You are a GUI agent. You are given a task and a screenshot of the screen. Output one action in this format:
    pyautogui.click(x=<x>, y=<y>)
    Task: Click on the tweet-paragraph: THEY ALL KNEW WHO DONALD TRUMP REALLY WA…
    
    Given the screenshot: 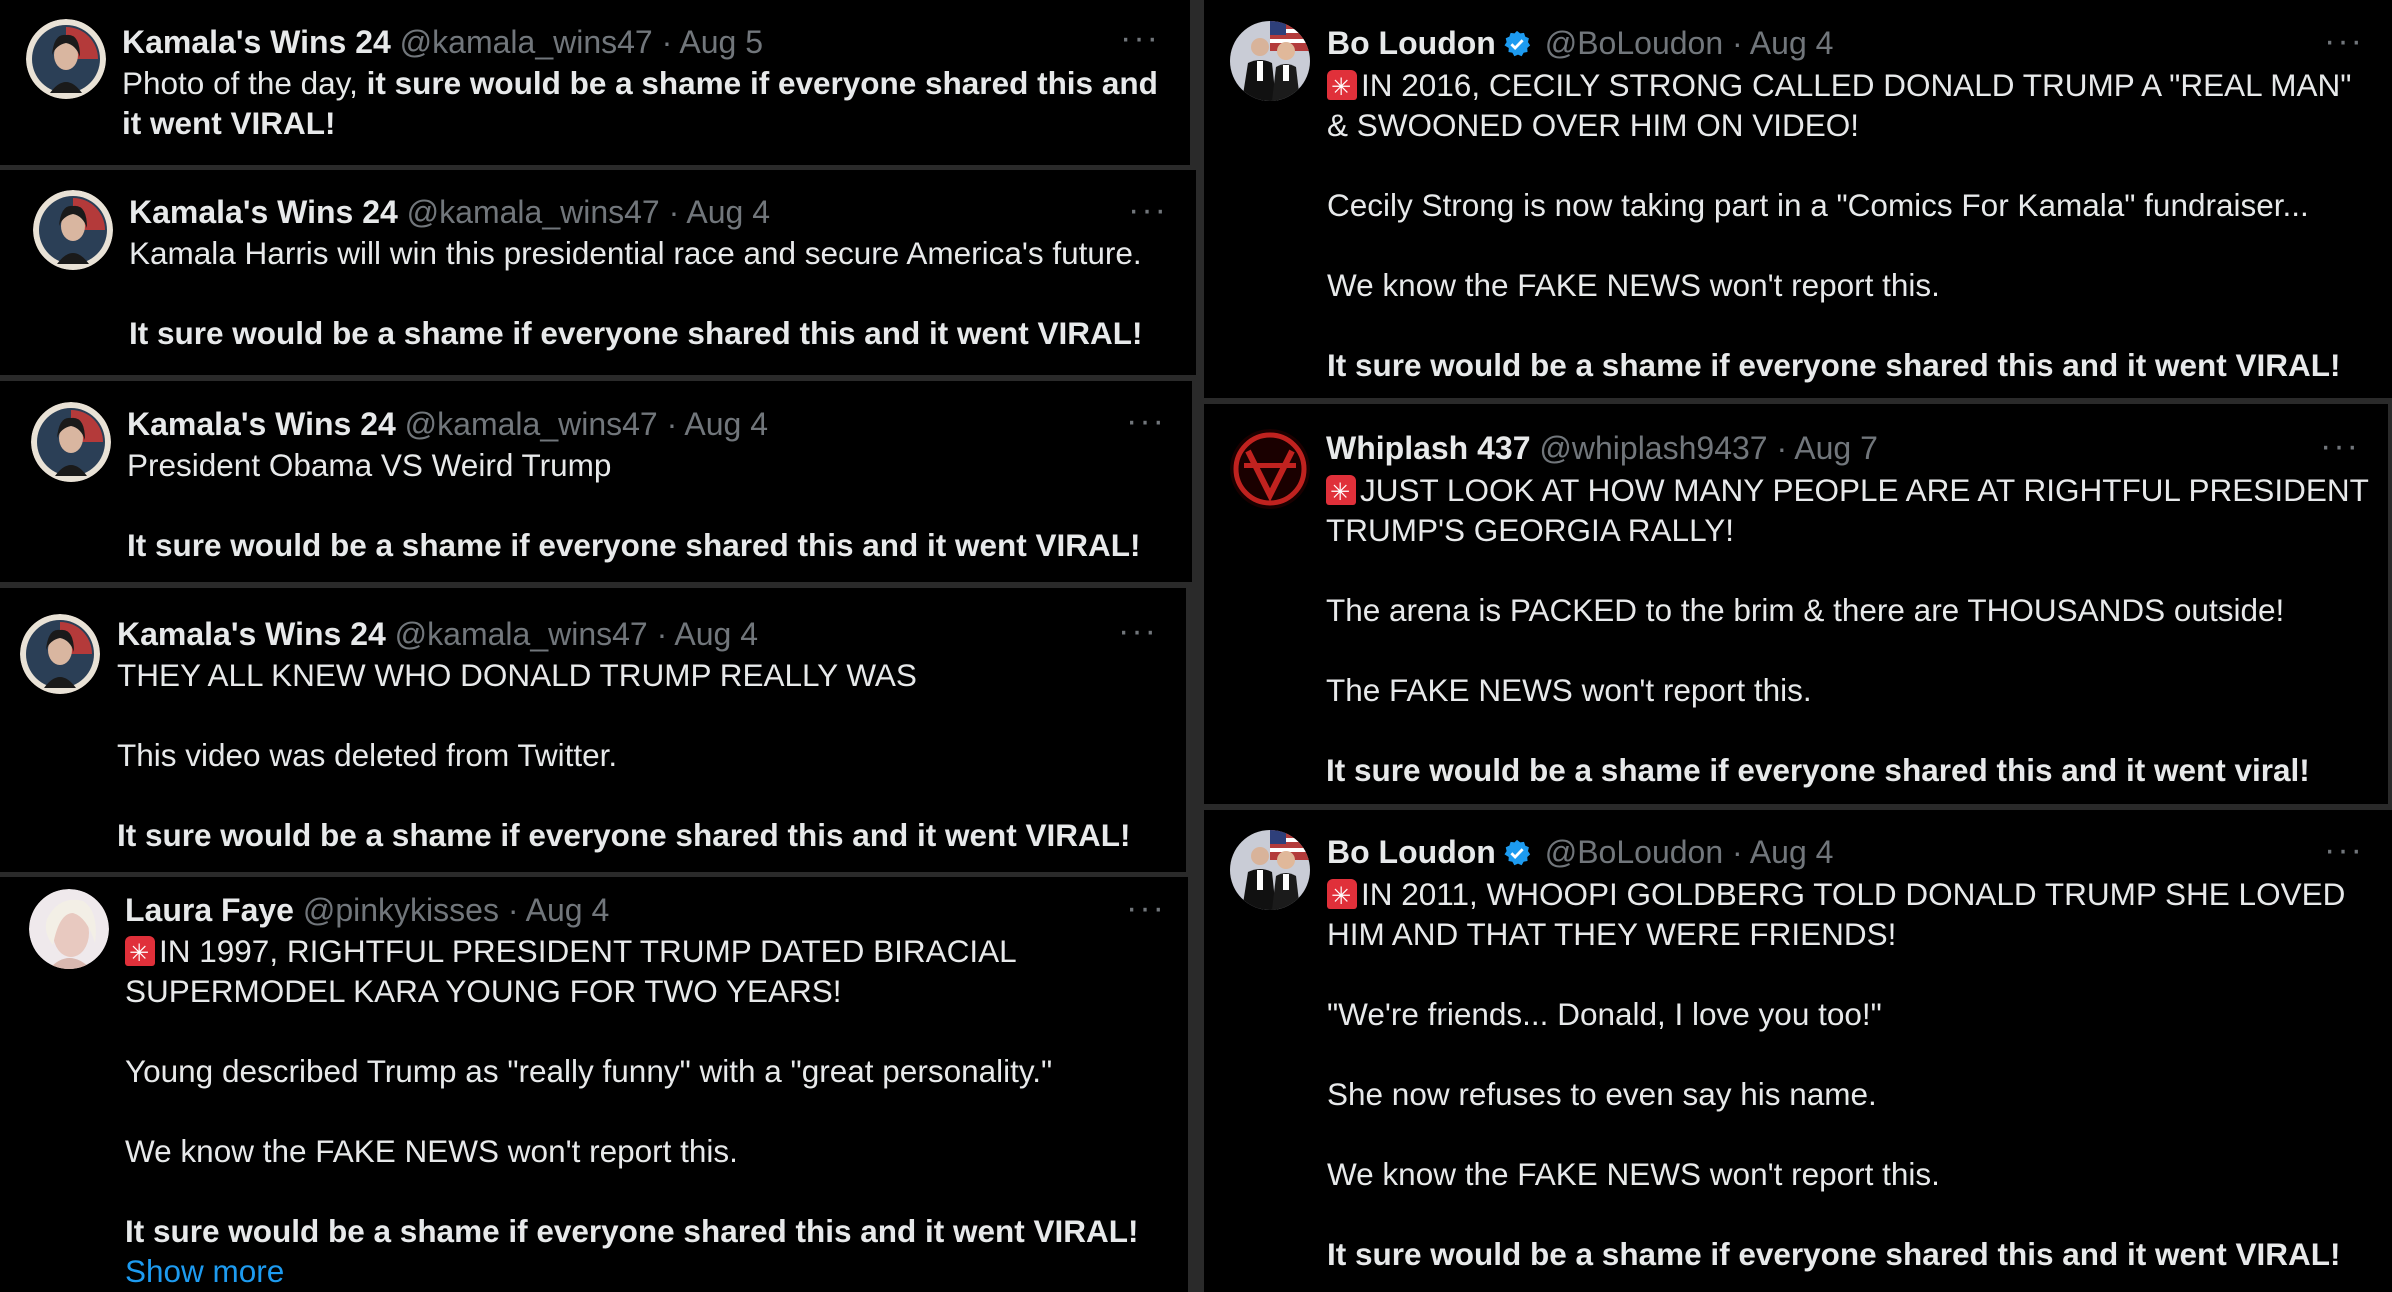 What is the action you would take?
    pyautogui.click(x=517, y=675)
    